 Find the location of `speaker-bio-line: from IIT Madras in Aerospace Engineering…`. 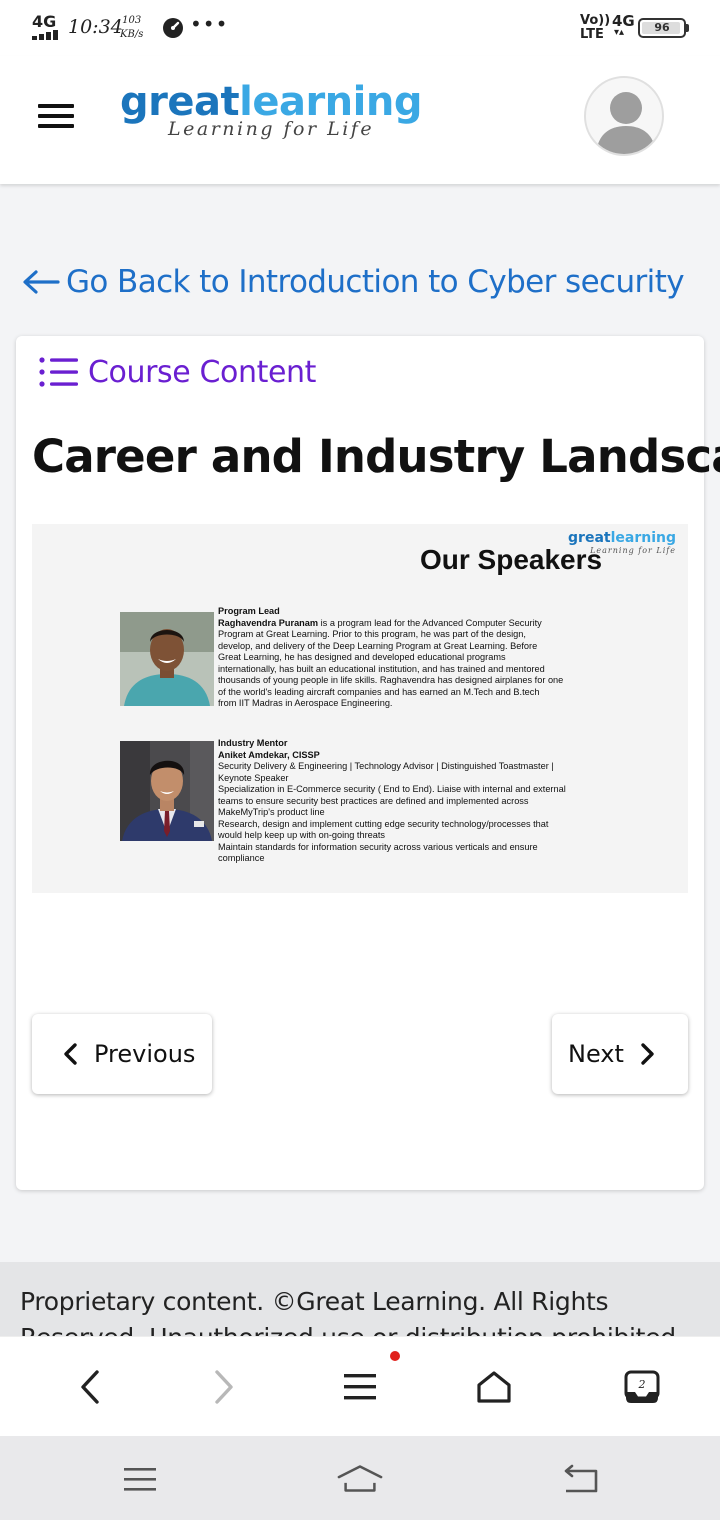

speaker-bio-line: from IIT Madras in Aerospace Engineering… is located at coordinates (305, 703).